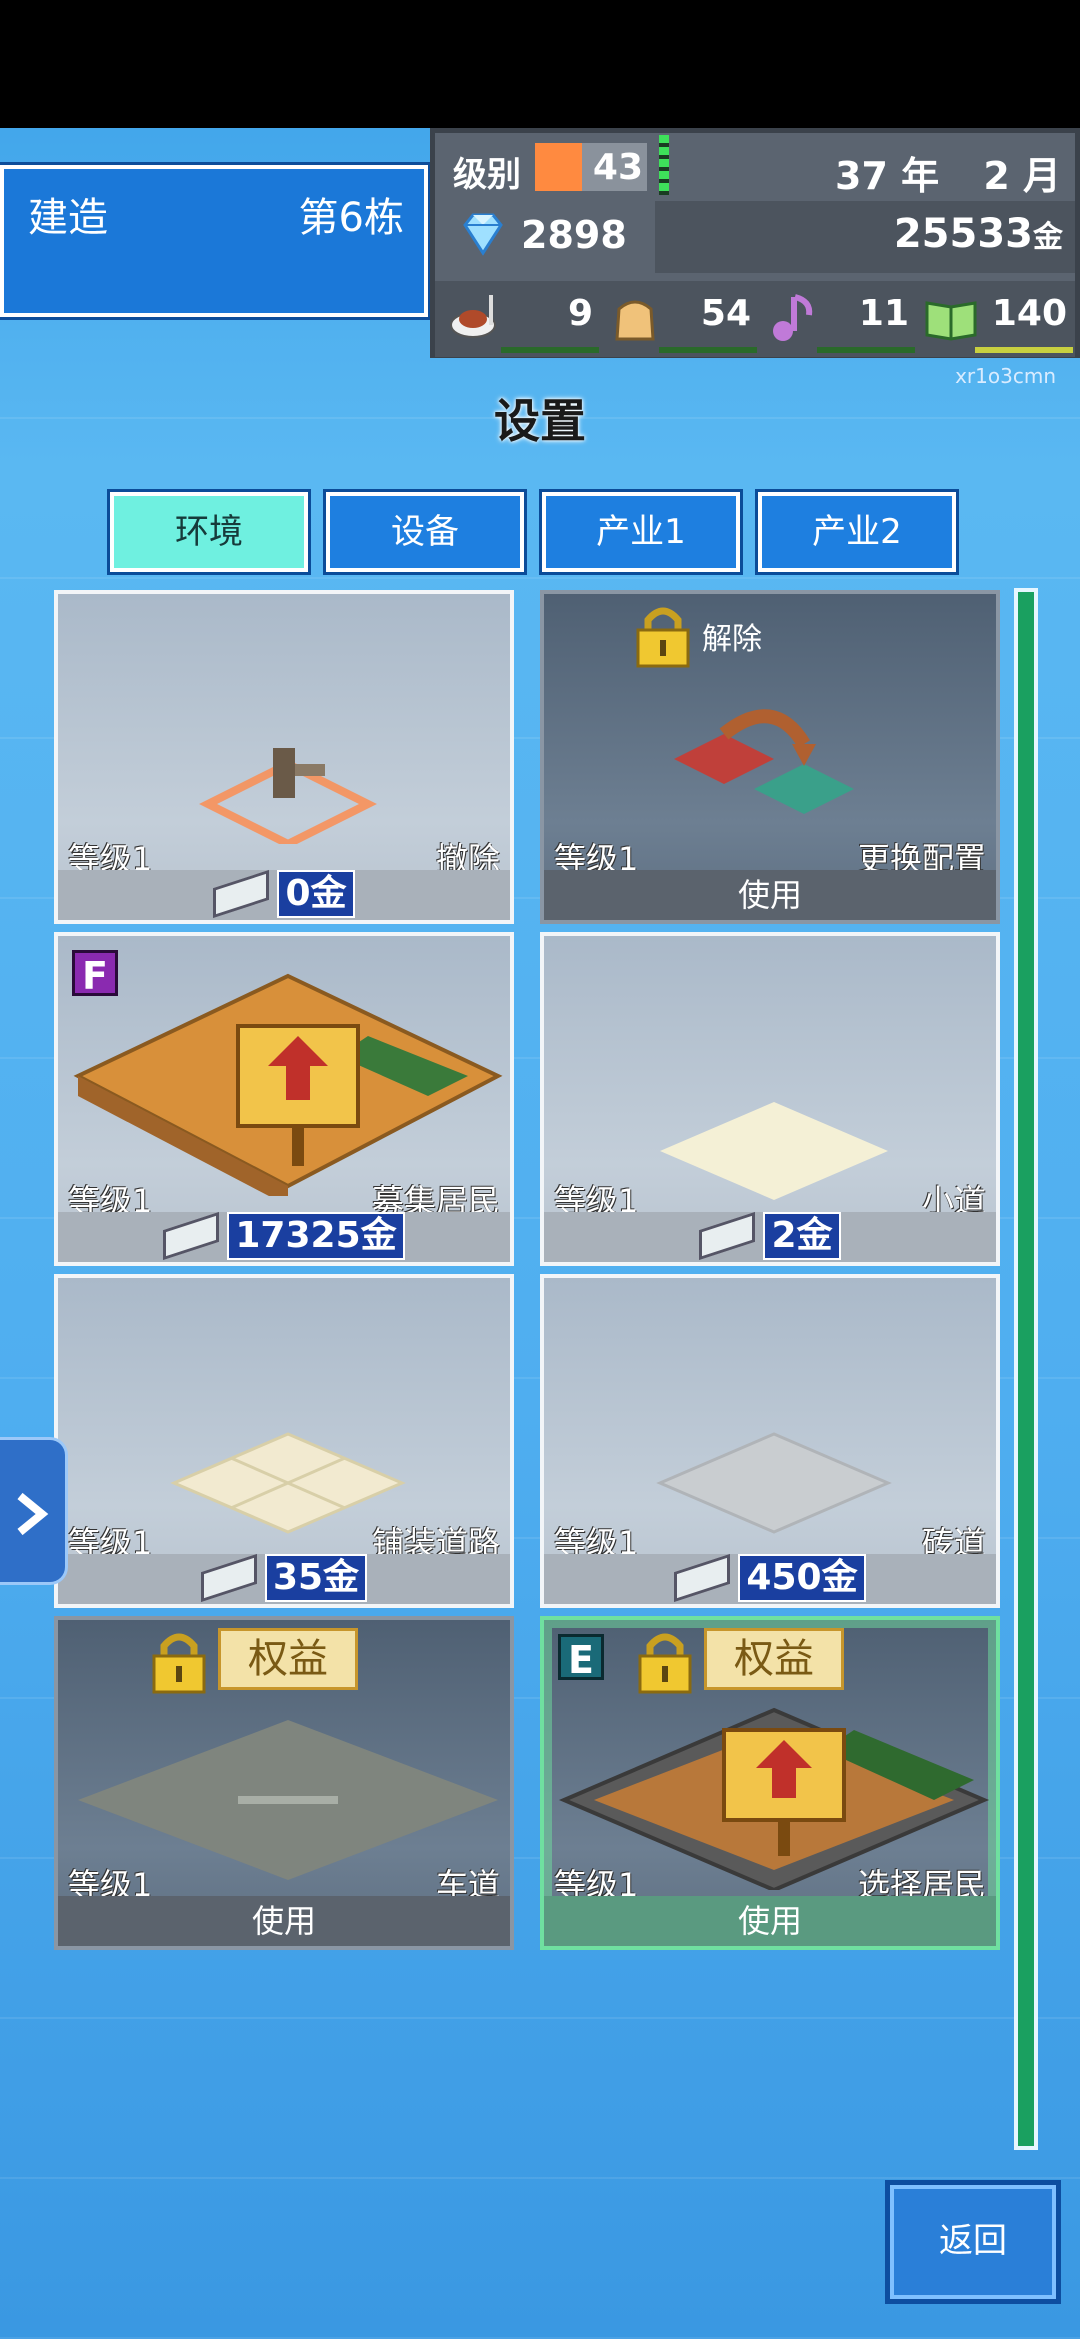 The height and width of the screenshot is (2339, 1080). I want to click on gem-count: 2898, so click(574, 235).